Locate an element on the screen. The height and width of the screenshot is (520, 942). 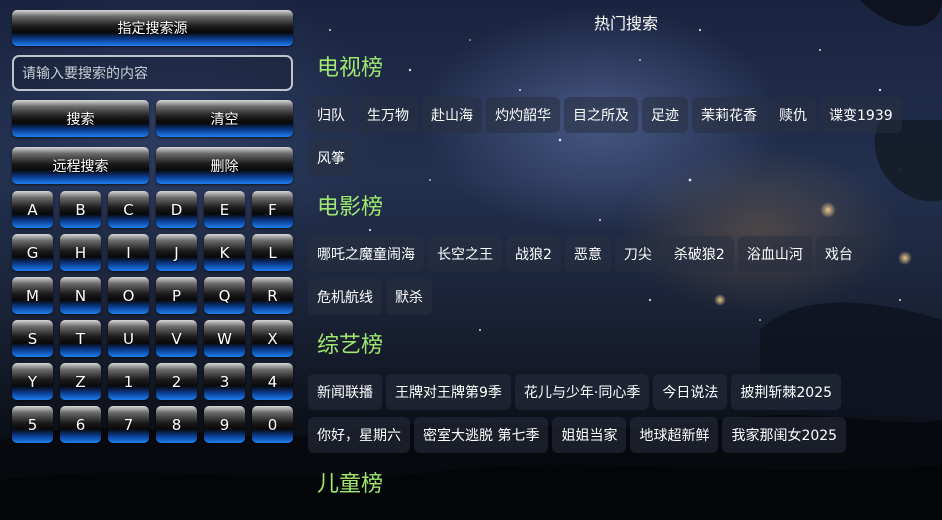
clear-button-label: 清空 is located at coordinates (224, 119).